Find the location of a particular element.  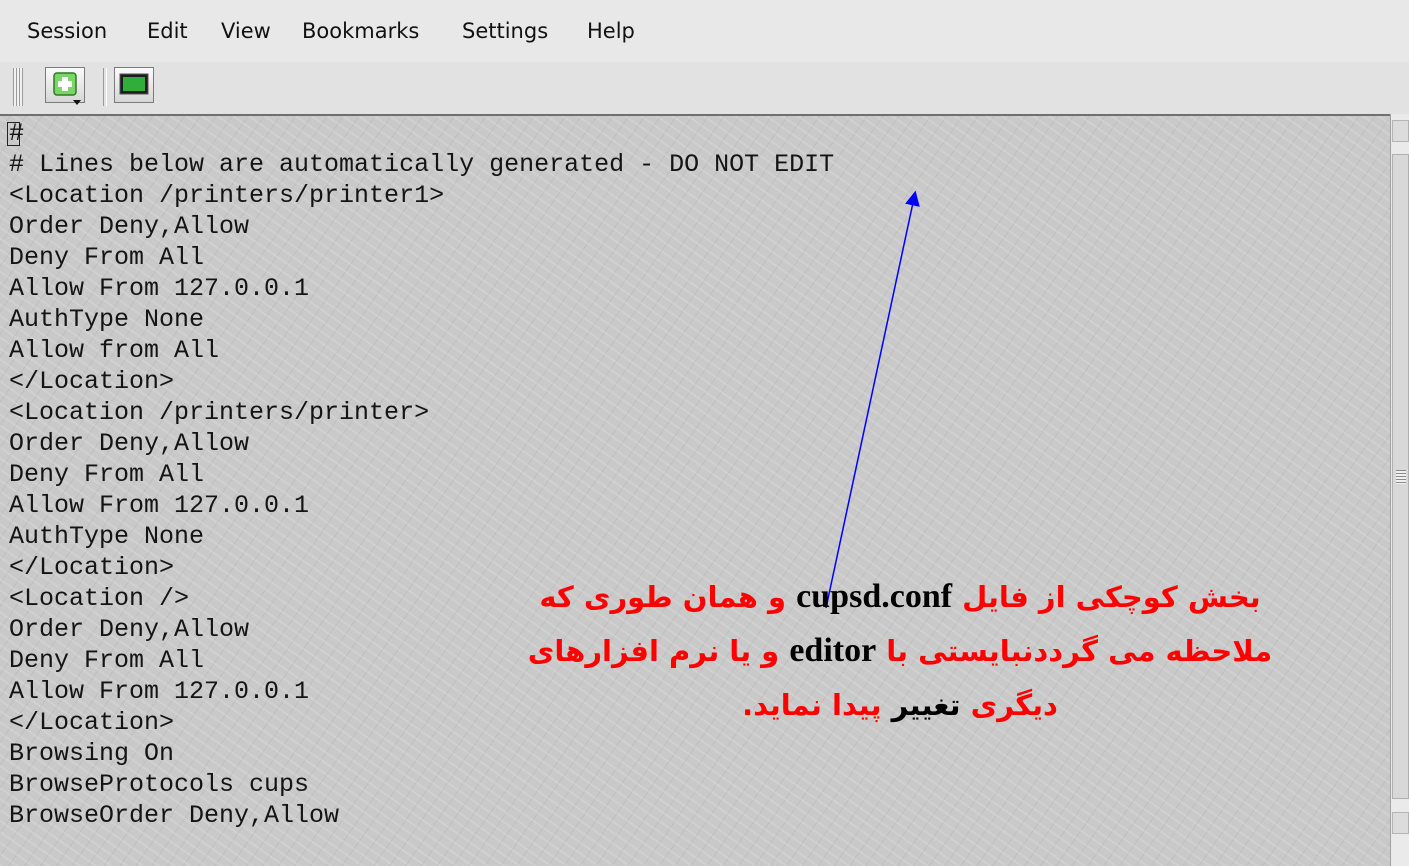

annotation-emphasis: تغییر is located at coordinates (926, 705).